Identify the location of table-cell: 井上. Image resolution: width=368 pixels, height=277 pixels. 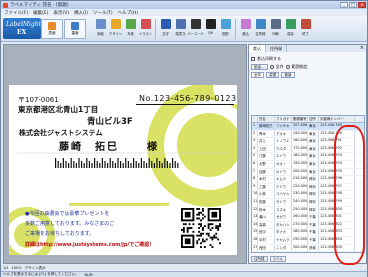
(266, 141).